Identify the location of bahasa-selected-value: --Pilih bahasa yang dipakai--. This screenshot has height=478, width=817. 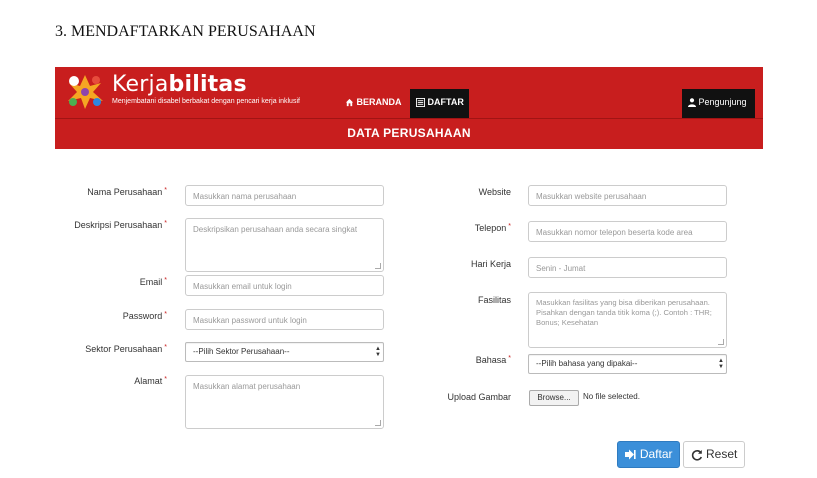
(587, 363).